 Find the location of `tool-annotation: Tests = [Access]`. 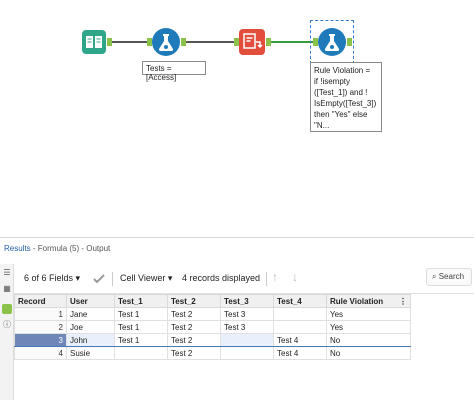

tool-annotation: Tests = [Access] is located at coordinates (174, 71).